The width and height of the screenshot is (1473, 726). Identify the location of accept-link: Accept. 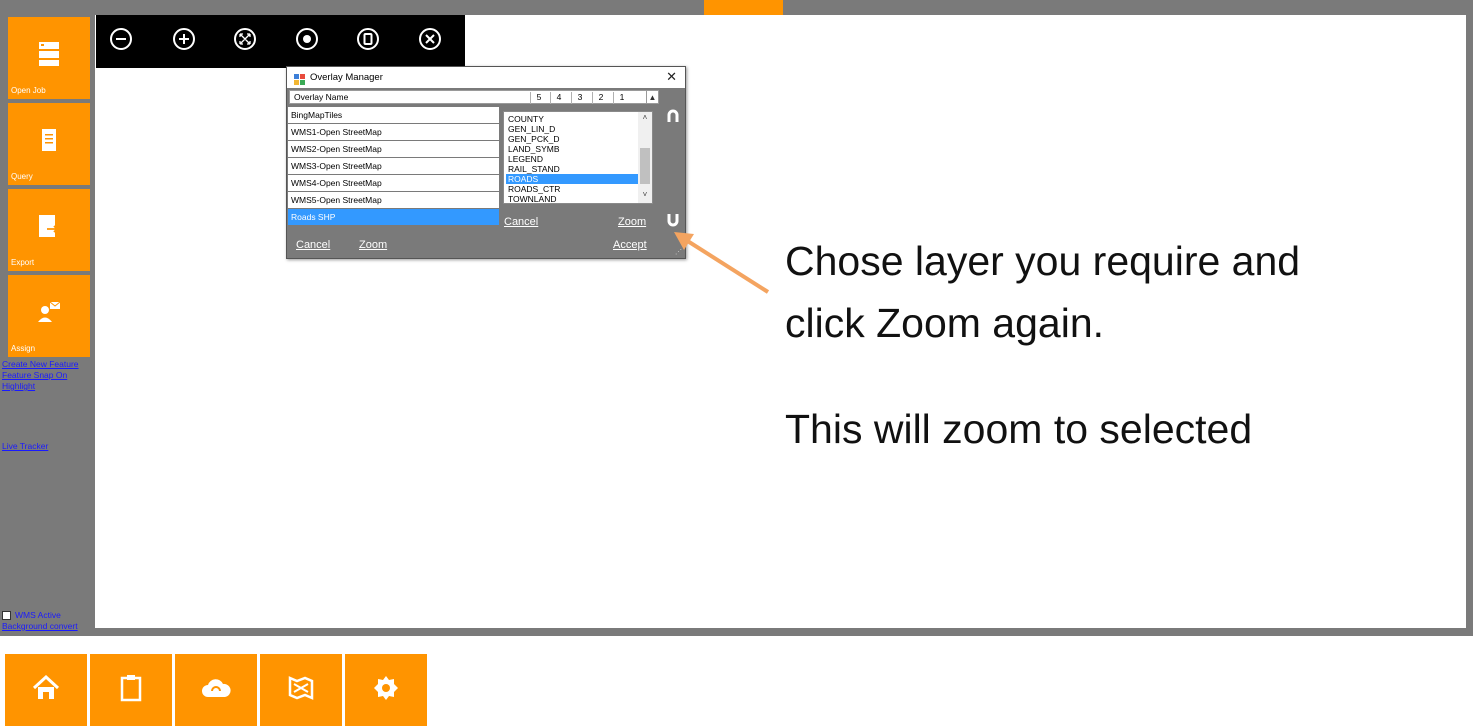
(630, 245).